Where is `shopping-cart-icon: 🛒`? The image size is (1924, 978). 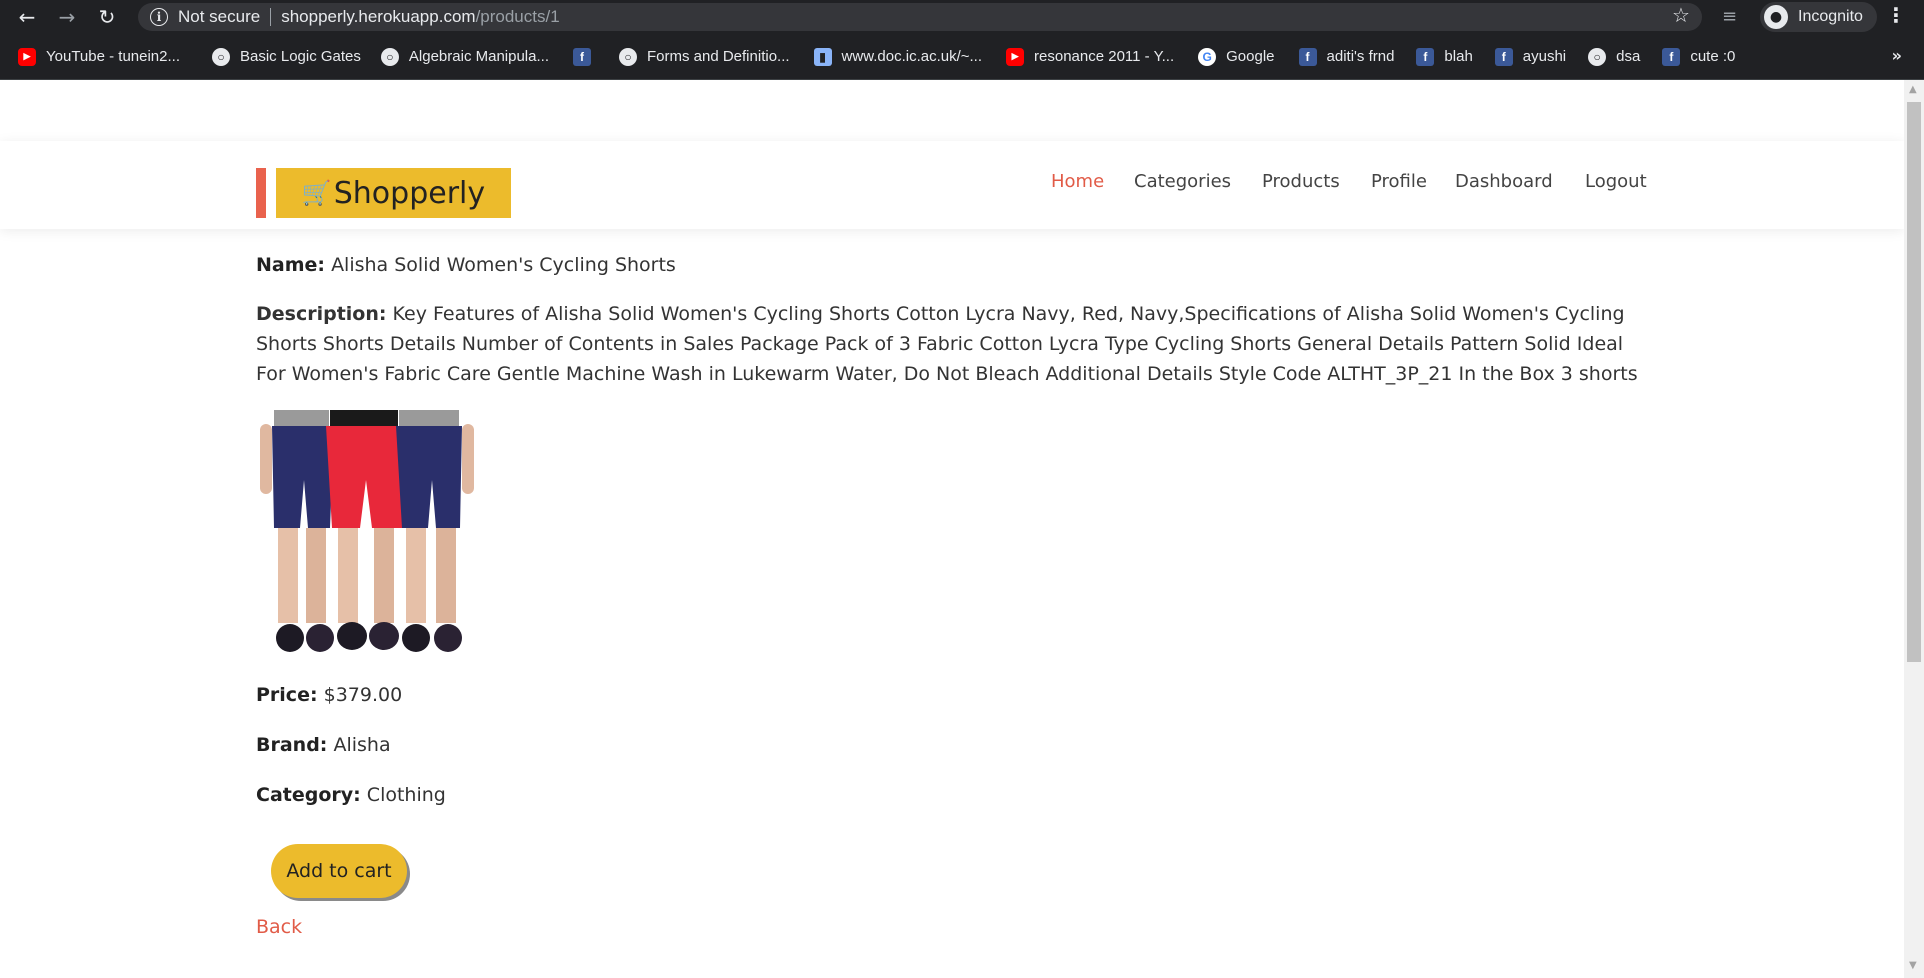
shopping-cart-icon: 🛒 is located at coordinates (316, 193).